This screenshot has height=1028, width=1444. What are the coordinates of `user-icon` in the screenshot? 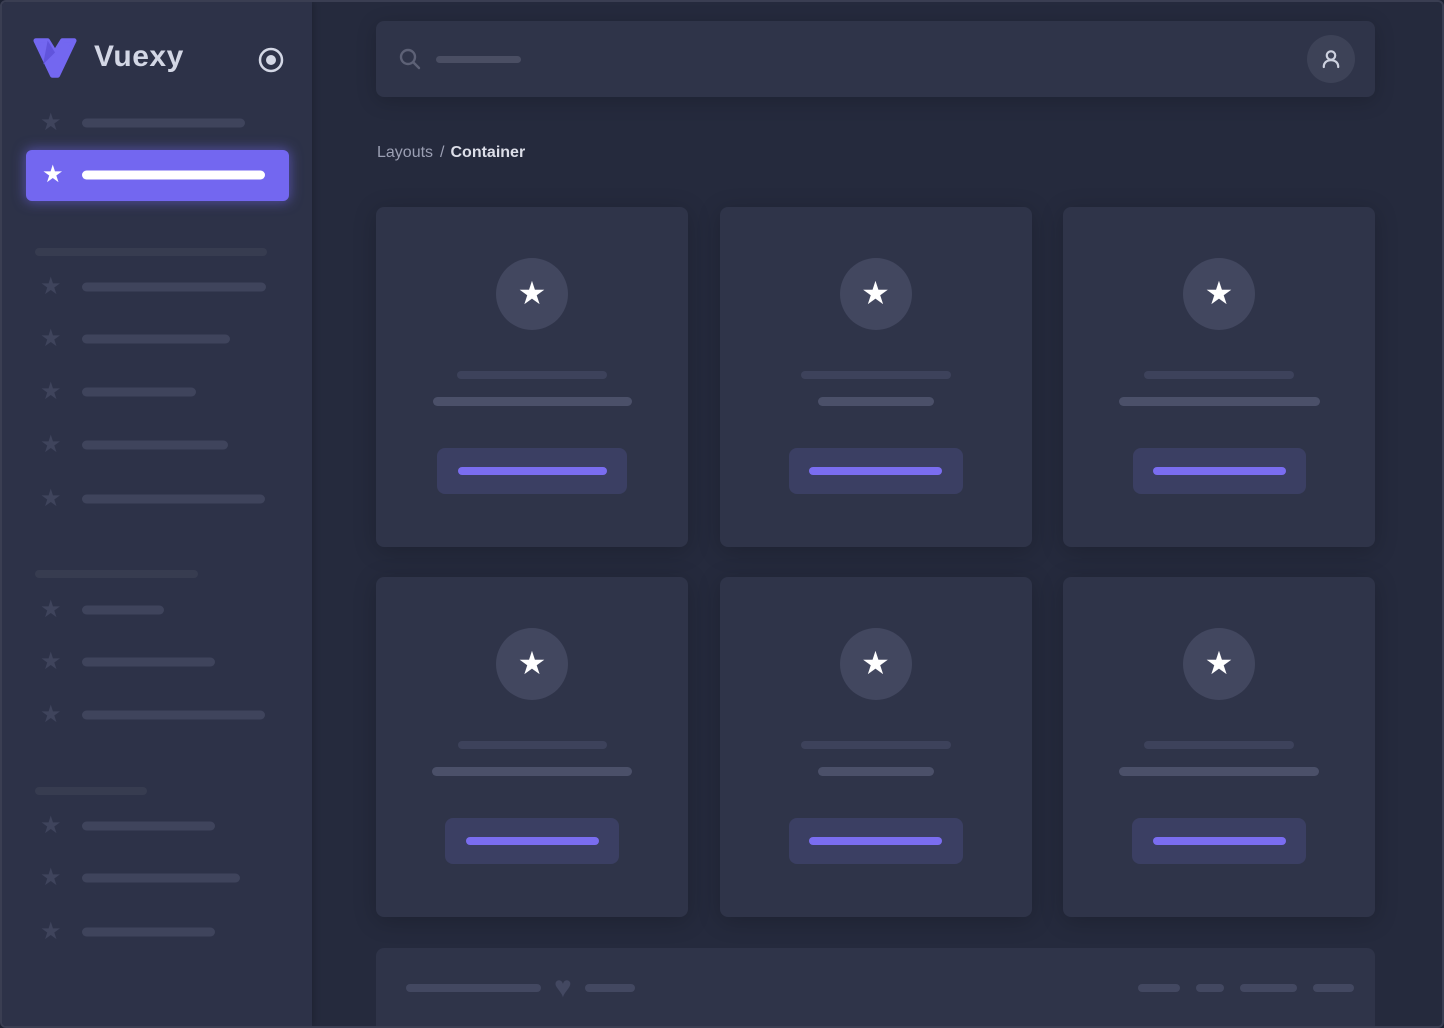 It's located at (1331, 59).